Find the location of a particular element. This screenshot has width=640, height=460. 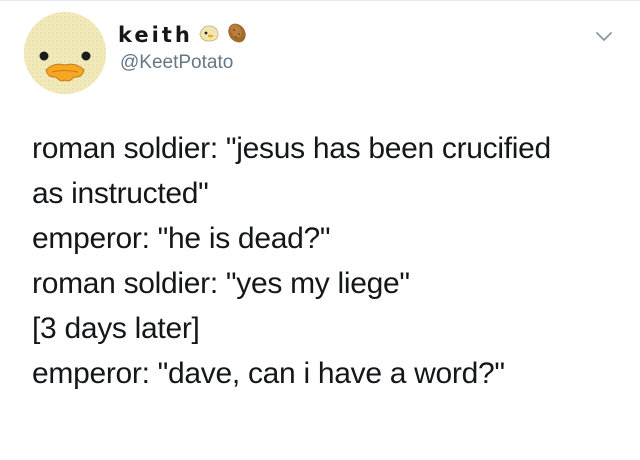

duck-face-icon is located at coordinates (65, 53).